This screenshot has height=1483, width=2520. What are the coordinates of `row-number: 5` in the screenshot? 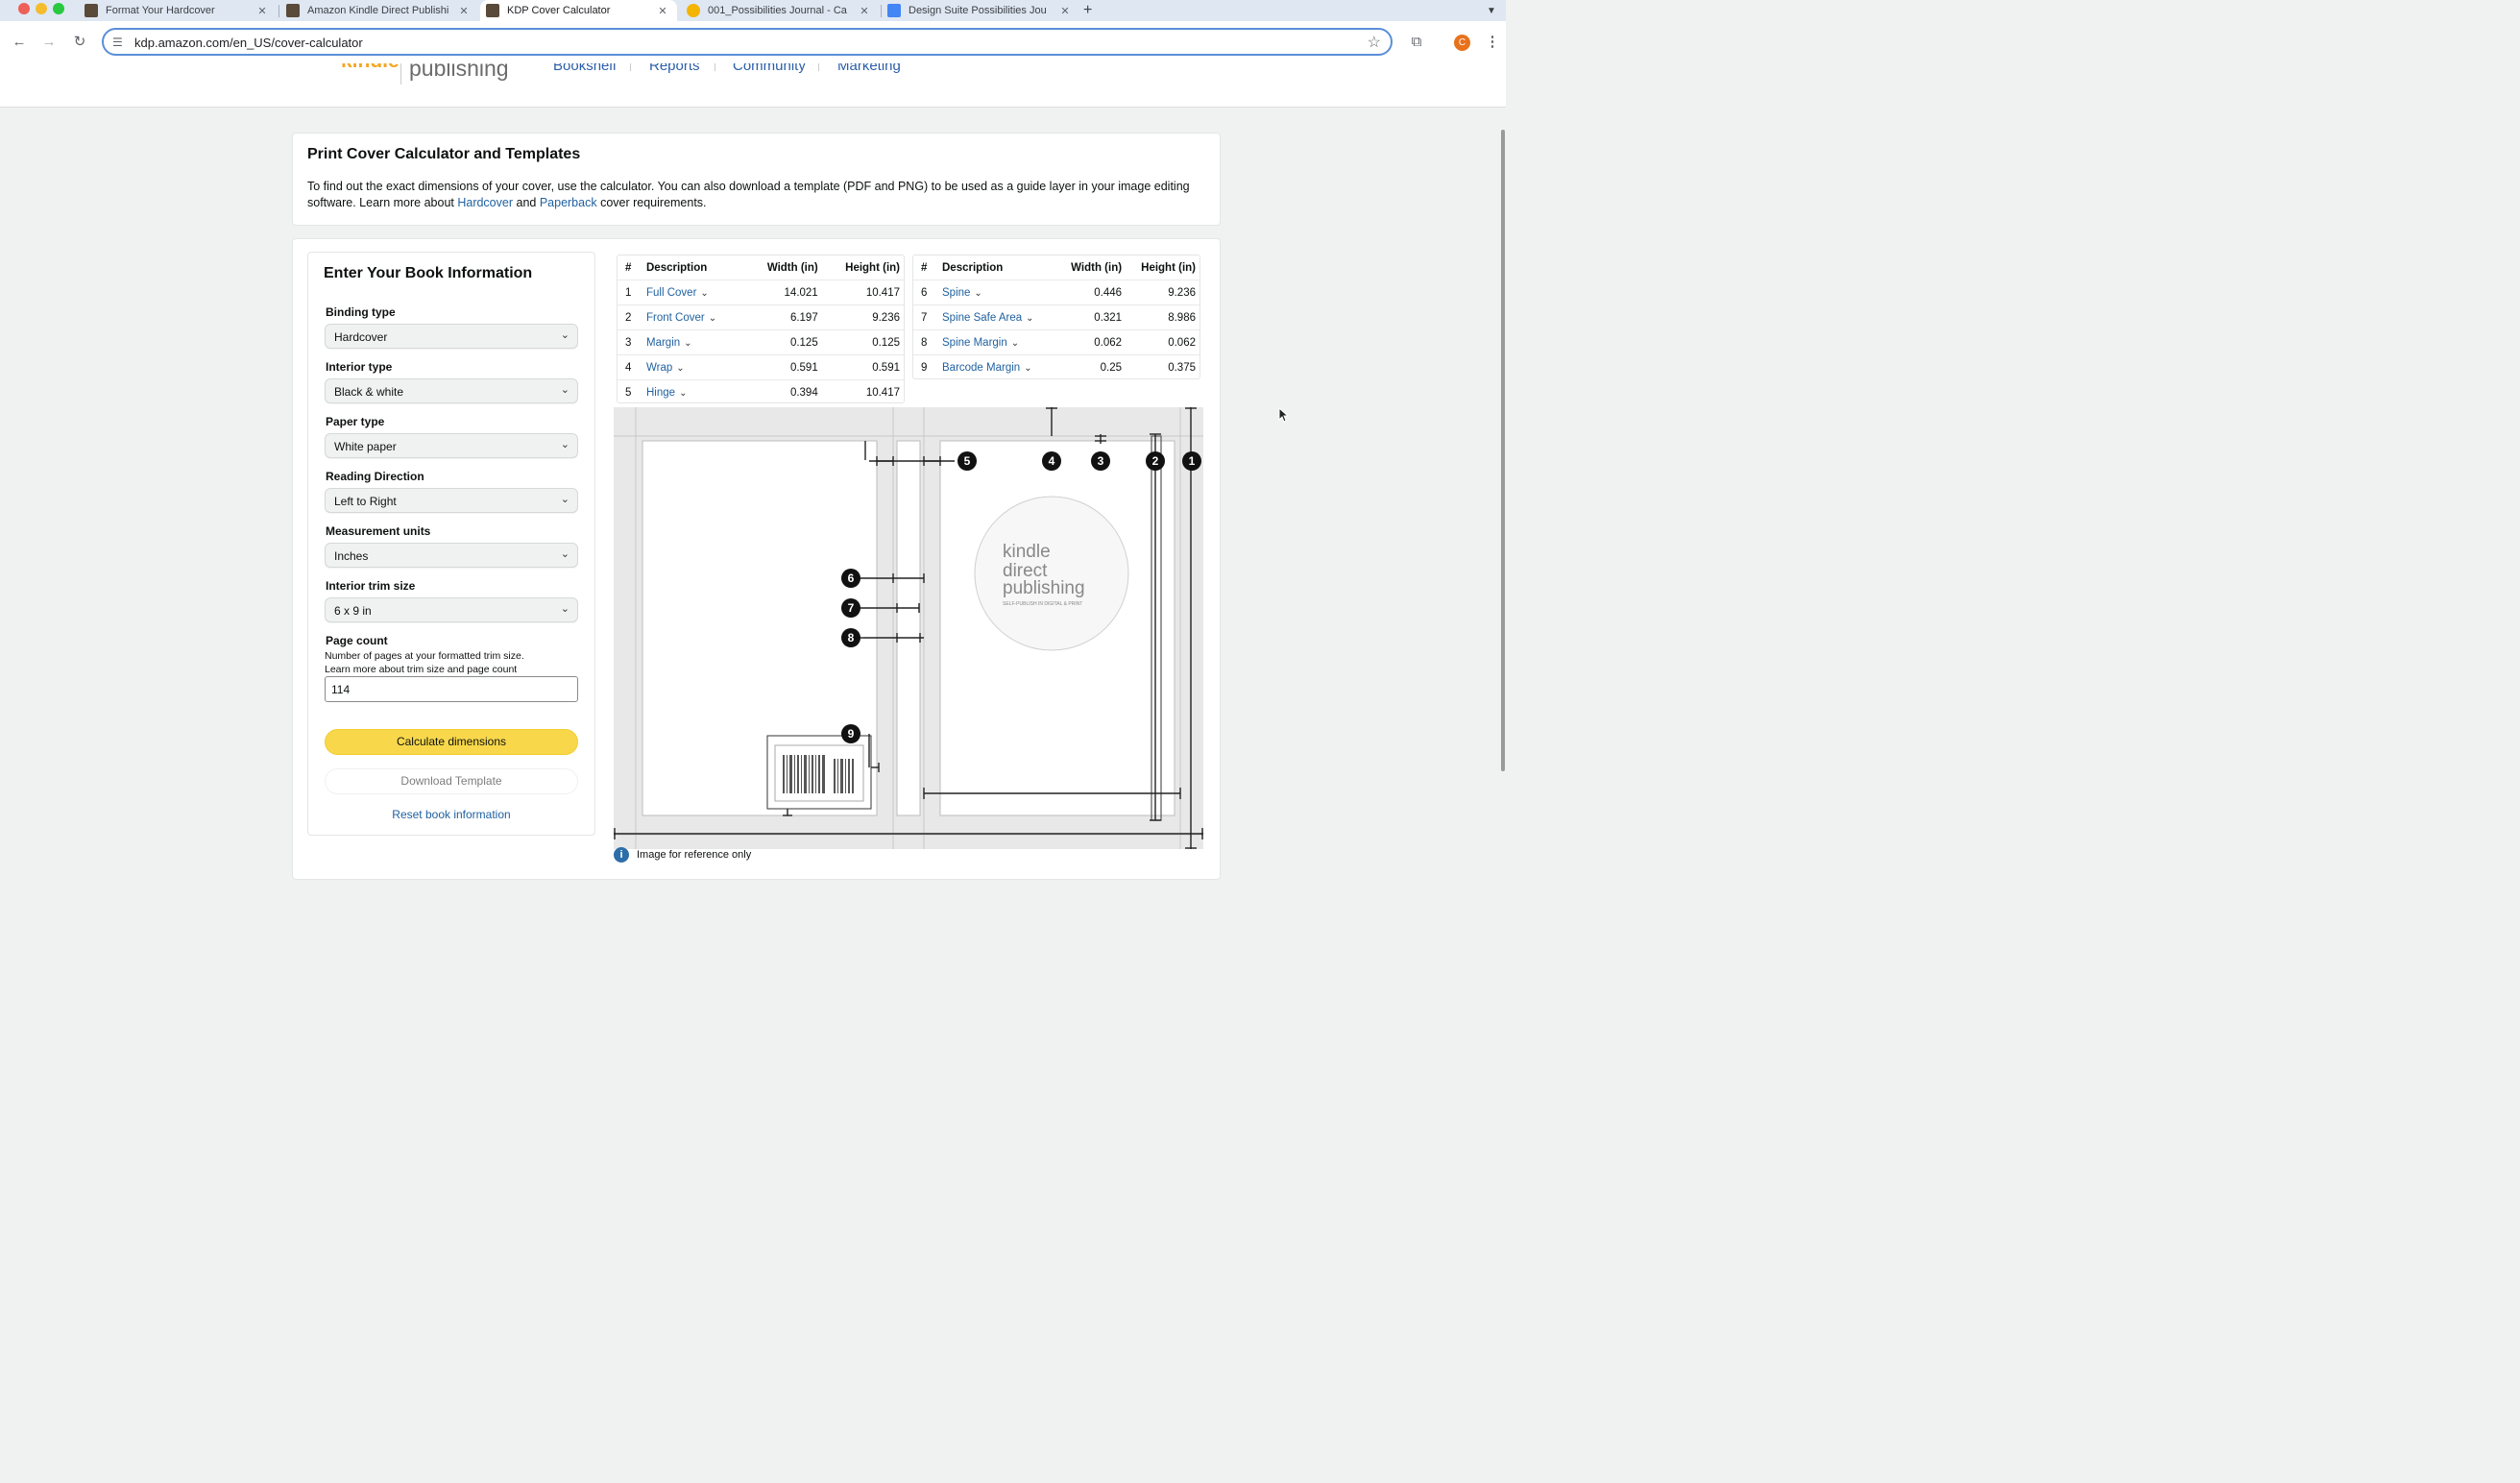 It's located at (630, 391).